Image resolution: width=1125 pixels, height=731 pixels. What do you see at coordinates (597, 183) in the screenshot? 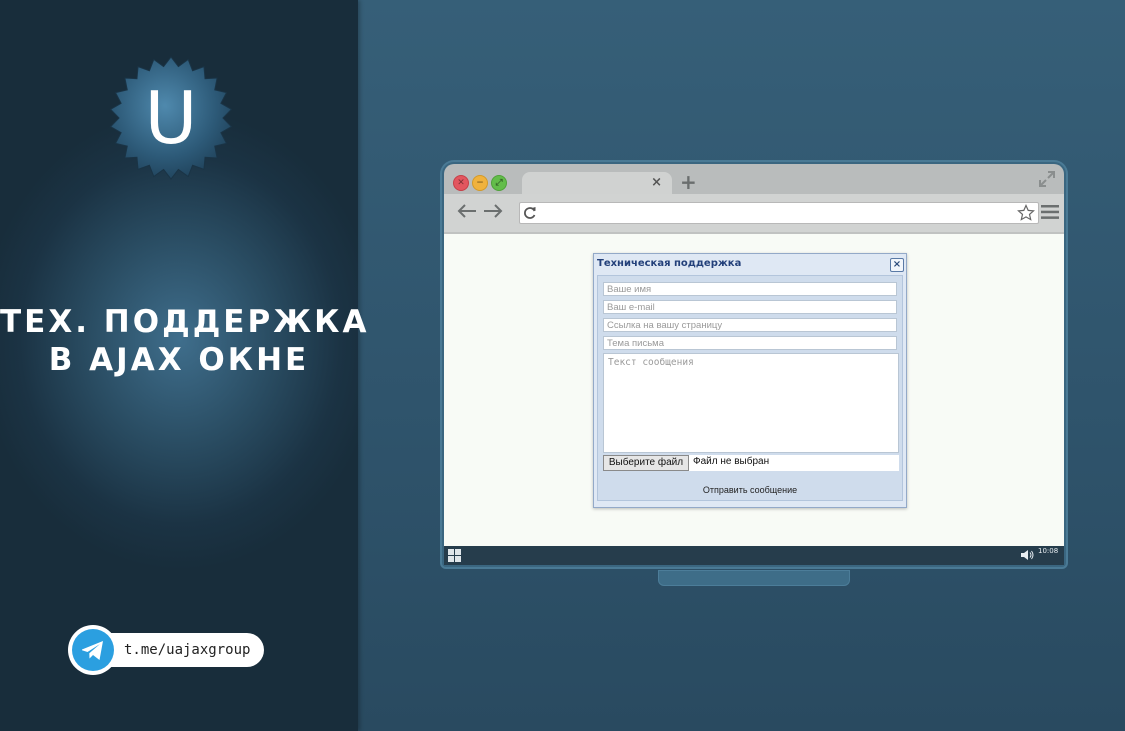
I see `browser-tab: ×` at bounding box center [597, 183].